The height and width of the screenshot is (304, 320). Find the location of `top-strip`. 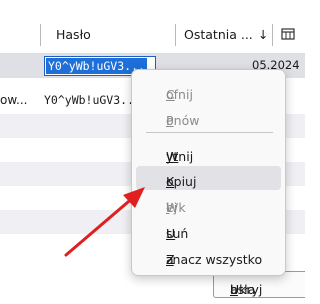

top-strip is located at coordinates (152, 8).